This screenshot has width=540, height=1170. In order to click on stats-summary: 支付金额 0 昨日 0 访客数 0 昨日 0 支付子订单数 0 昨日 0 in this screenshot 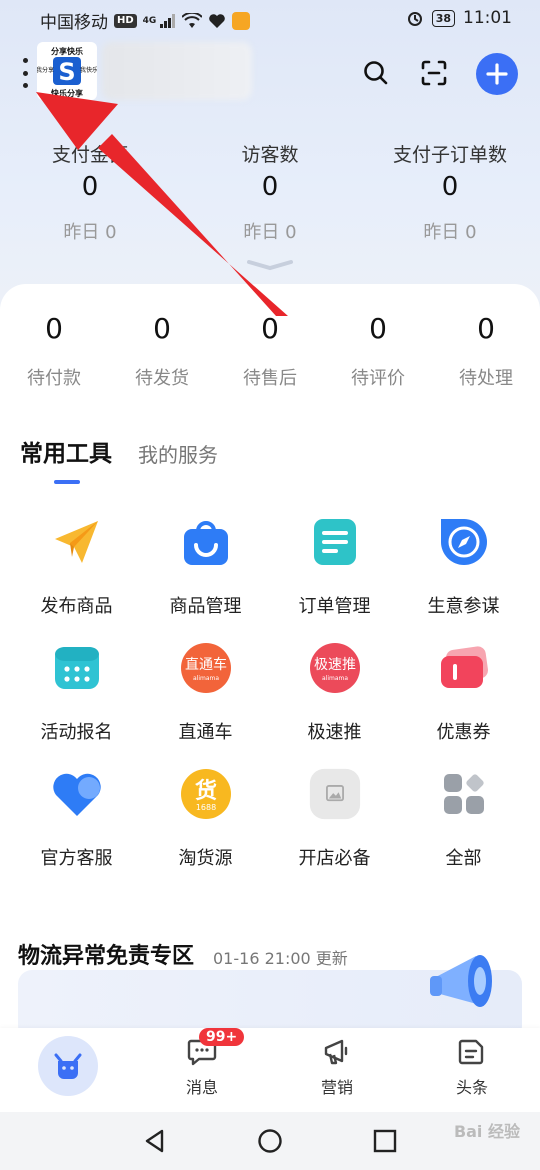, I will do `click(270, 192)`.